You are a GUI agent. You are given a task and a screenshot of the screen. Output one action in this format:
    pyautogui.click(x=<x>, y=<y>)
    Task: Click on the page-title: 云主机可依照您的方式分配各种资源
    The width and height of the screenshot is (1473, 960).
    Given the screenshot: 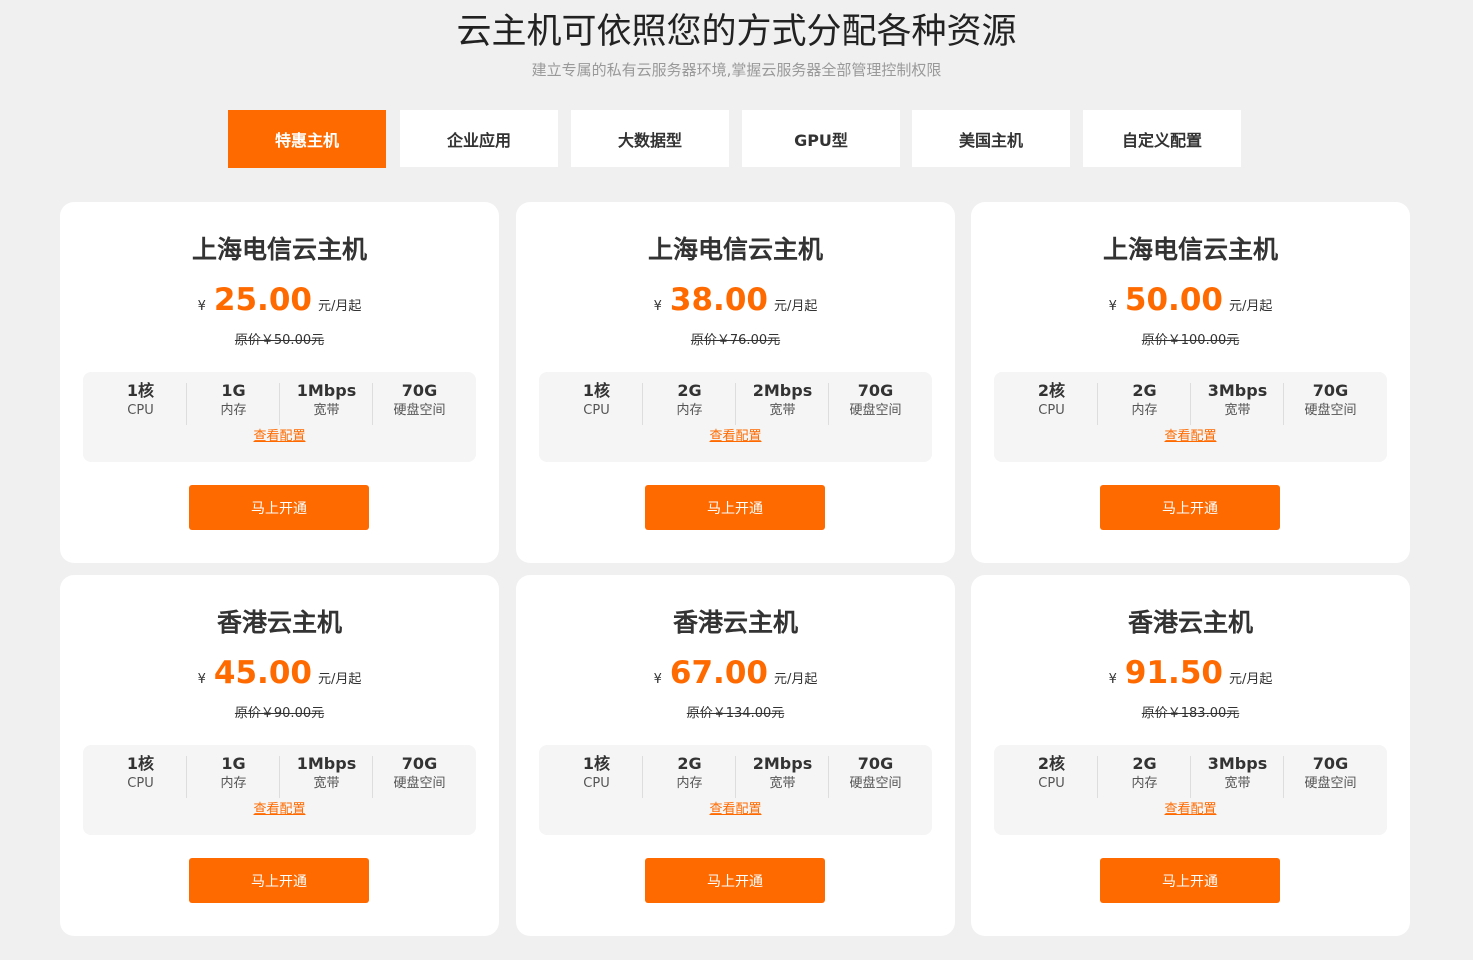 What is the action you would take?
    pyautogui.click(x=736, y=32)
    